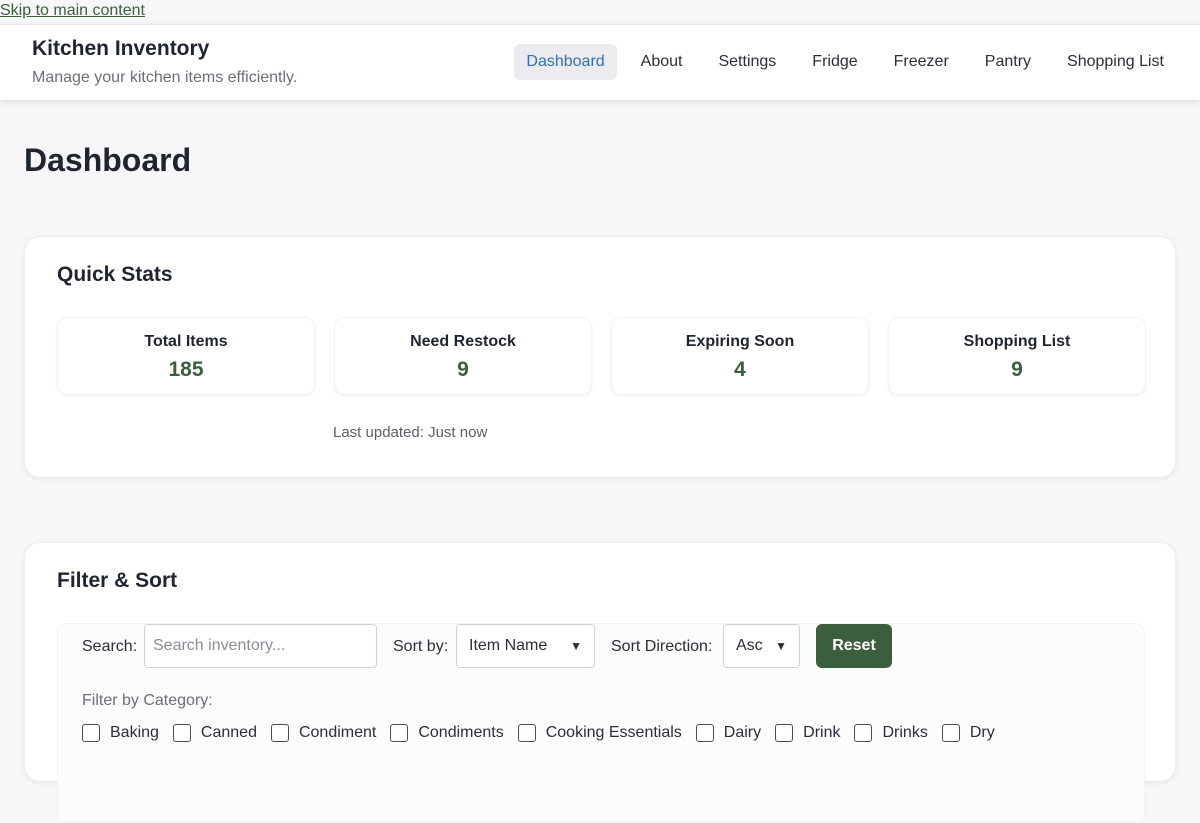 The height and width of the screenshot is (823, 1200). Describe the element at coordinates (1115, 62) in the screenshot. I see `nav-shopping-list: Shopping List` at that location.